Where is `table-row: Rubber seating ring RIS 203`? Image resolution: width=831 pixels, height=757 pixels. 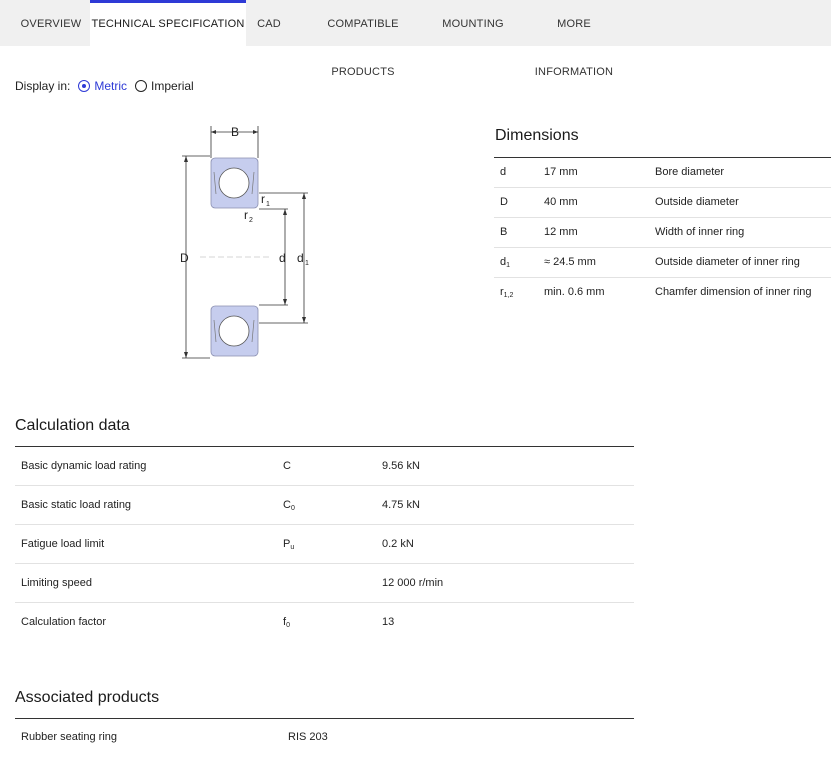
table-row: Rubber seating ring RIS 203 is located at coordinates (324, 738).